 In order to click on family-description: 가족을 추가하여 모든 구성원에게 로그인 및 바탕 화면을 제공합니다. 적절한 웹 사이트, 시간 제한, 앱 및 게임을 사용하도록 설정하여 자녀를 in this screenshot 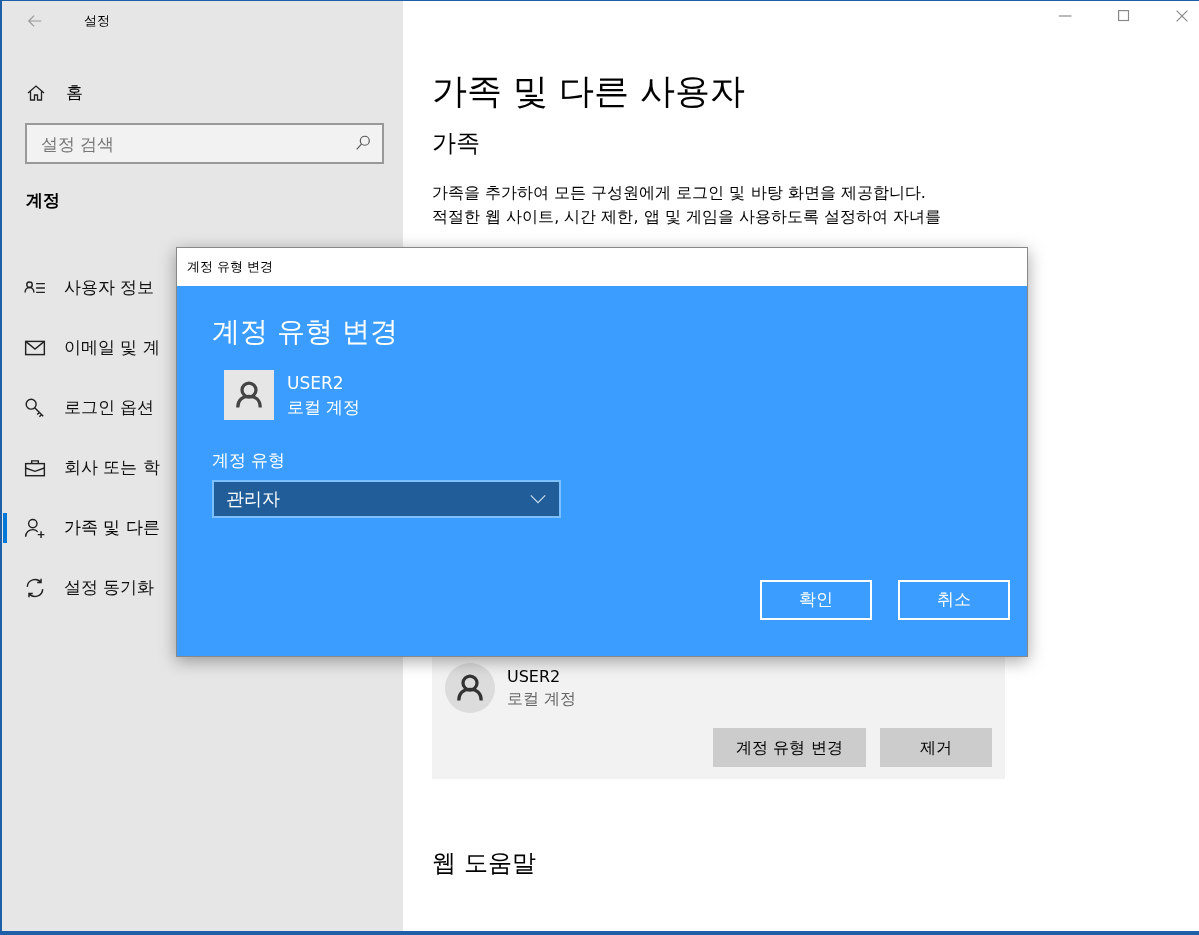, I will do `click(687, 205)`.